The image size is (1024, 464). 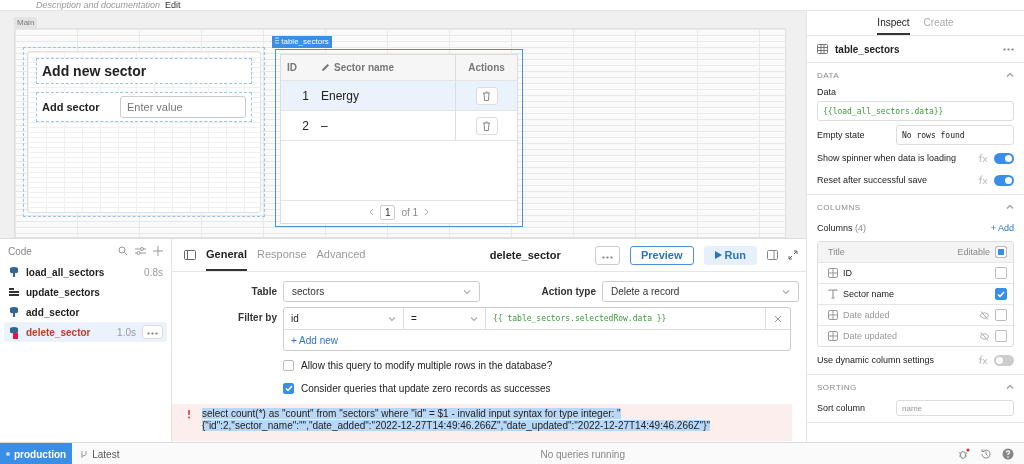 I want to click on text-input: Enter value, so click(x=183, y=107).